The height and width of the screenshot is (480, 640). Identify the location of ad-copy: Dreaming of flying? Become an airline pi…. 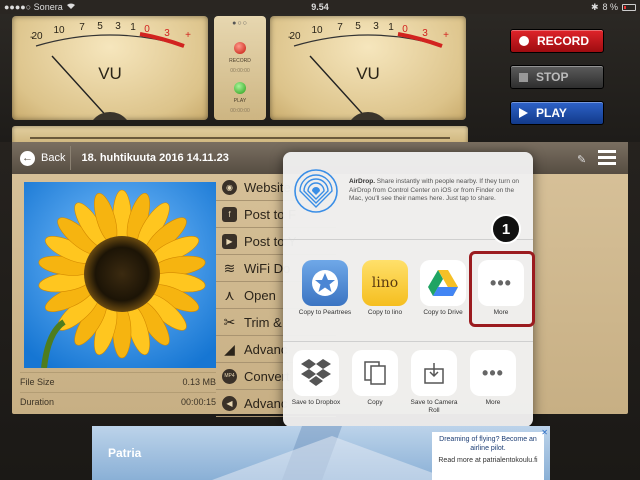
(488, 456).